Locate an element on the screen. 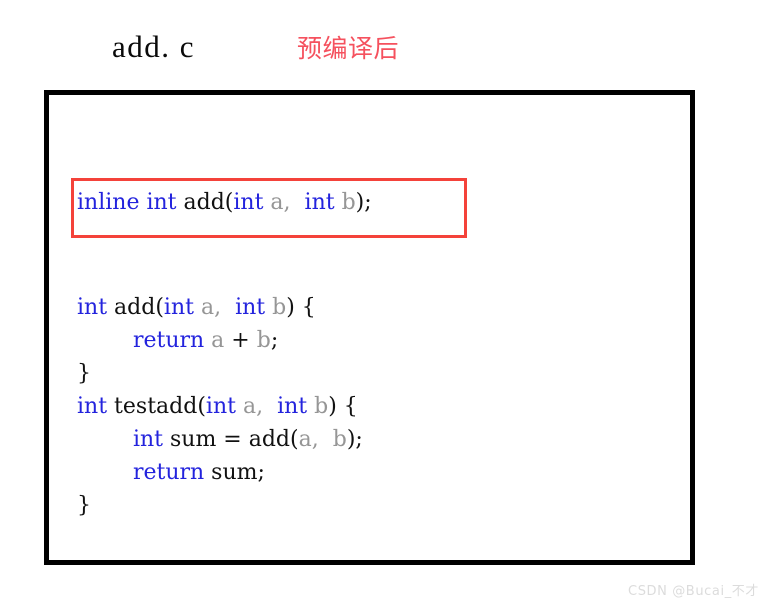  code-line-2: } is located at coordinates (84, 374).